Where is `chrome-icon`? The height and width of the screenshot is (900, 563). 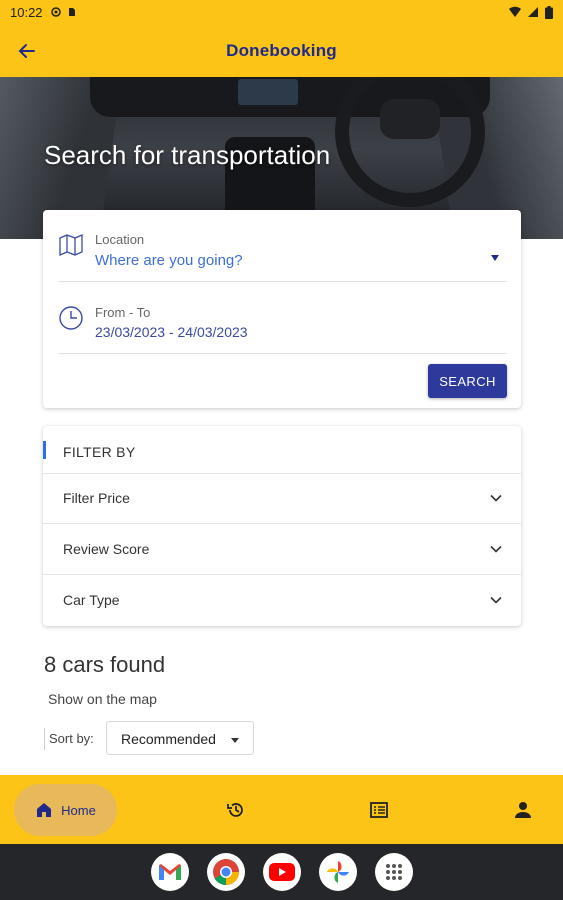
chrome-icon is located at coordinates (225, 872).